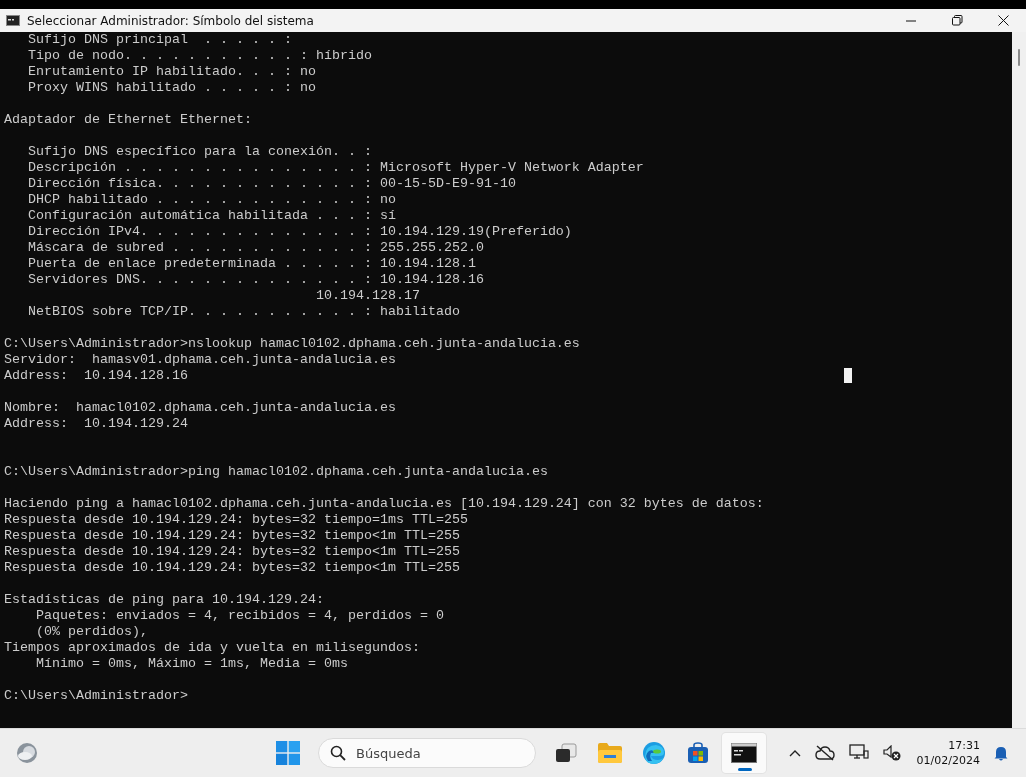 The width and height of the screenshot is (1026, 777). What do you see at coordinates (964, 745) in the screenshot?
I see `clock-time: 17:31` at bounding box center [964, 745].